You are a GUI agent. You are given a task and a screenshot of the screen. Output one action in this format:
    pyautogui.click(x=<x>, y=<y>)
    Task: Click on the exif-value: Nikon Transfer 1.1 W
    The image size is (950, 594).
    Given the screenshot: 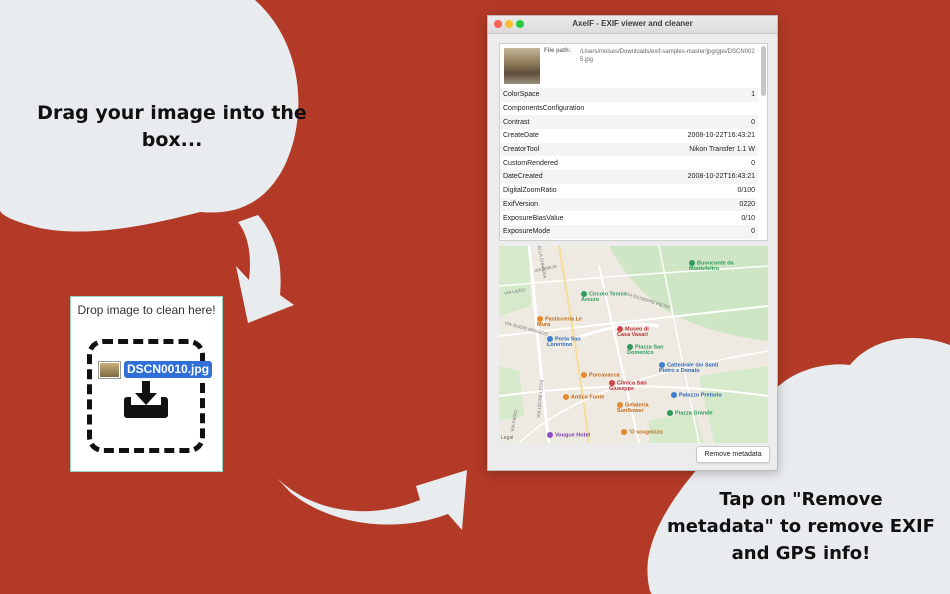 What is the action you would take?
    pyautogui.click(x=722, y=150)
    